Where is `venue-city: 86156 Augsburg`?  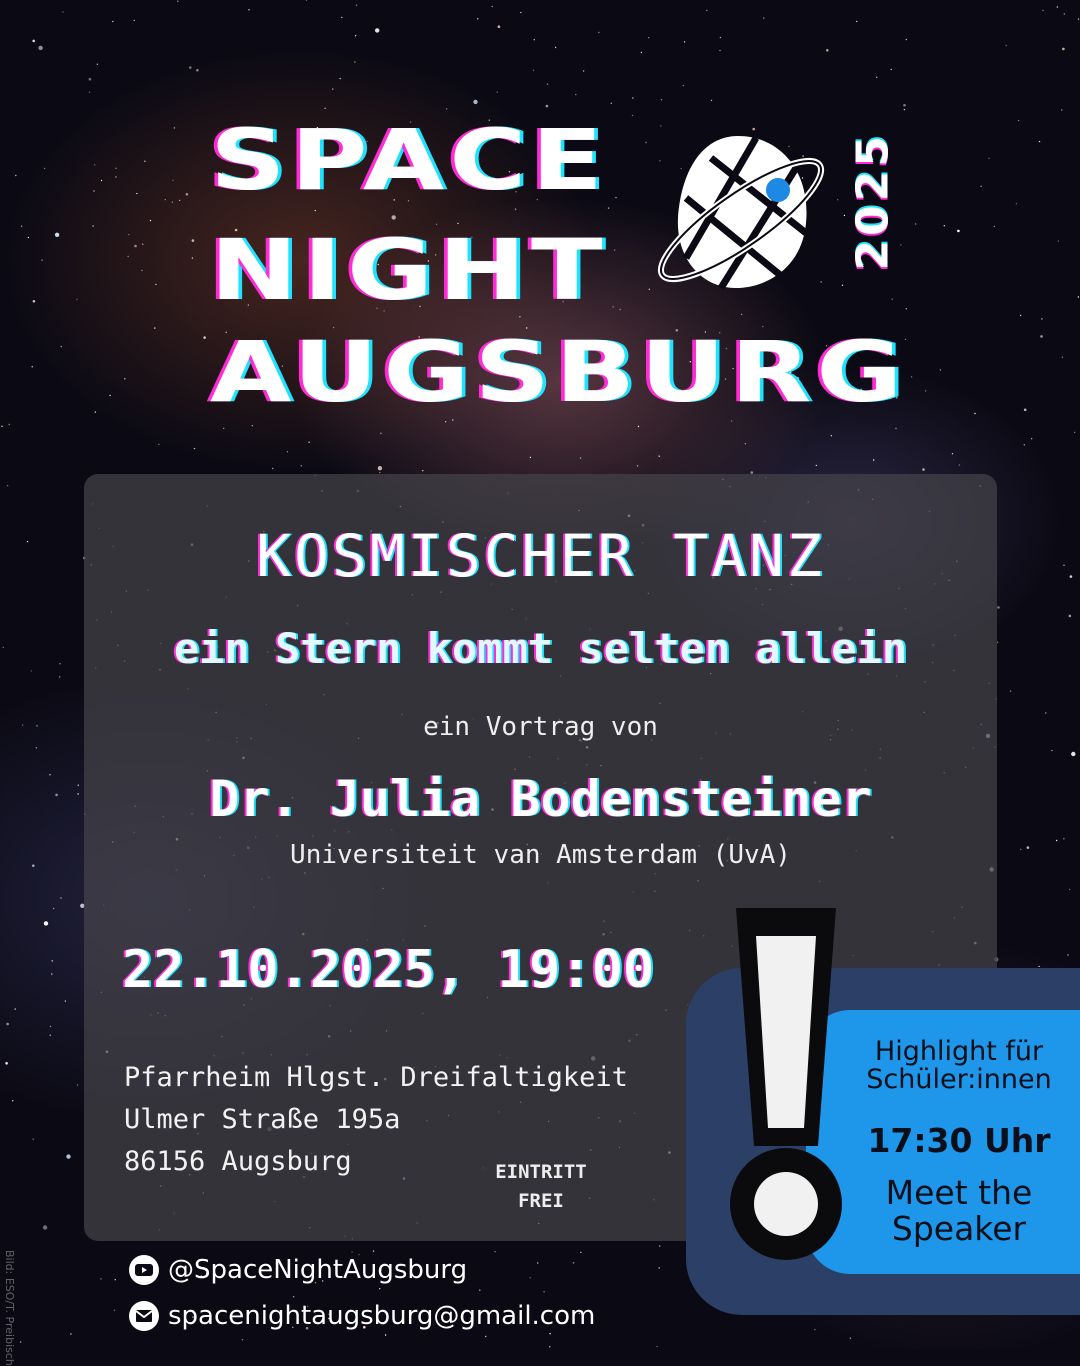
venue-city: 86156 Augsburg is located at coordinates (238, 1161).